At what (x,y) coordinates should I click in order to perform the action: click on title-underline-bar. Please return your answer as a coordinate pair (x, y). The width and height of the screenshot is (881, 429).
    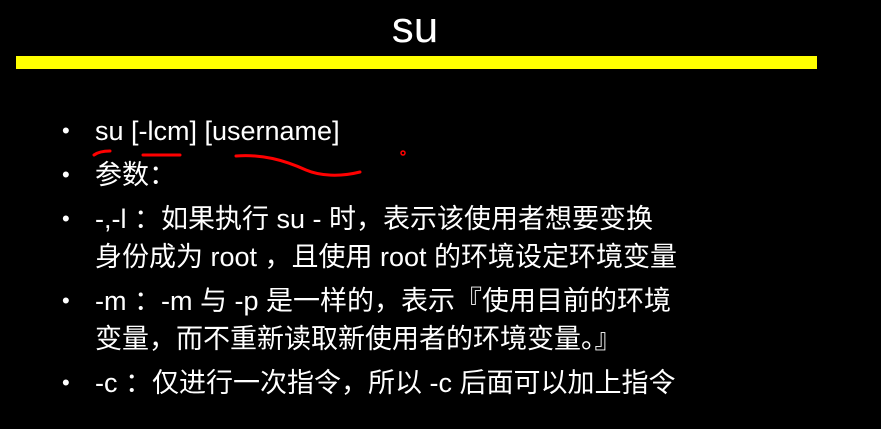
    Looking at the image, I should click on (416, 62).